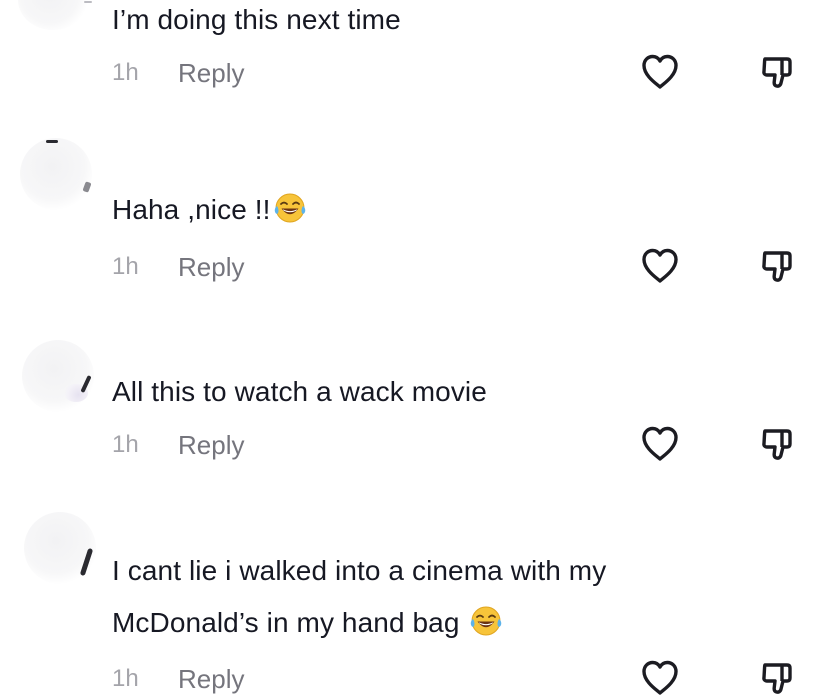 The width and height of the screenshot is (828, 700). Describe the element at coordinates (286, 622) in the screenshot. I see `comment-text-content: McDonald’s in my hand bag` at that location.